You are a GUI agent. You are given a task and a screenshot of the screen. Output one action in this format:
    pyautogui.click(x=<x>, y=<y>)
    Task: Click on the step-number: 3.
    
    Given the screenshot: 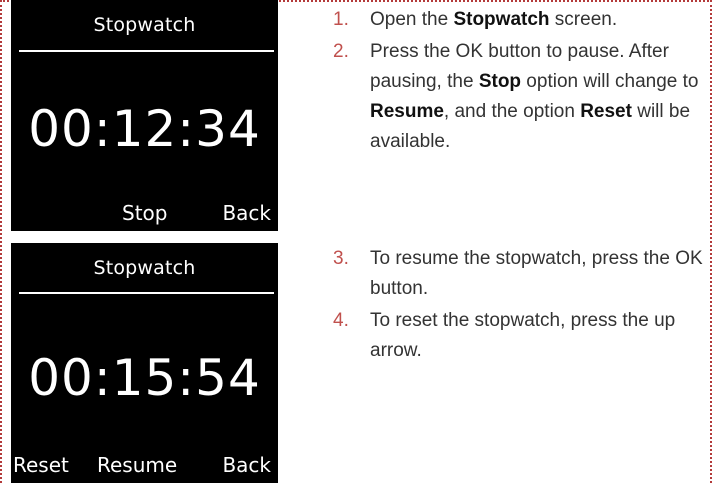 What is the action you would take?
    pyautogui.click(x=341, y=258)
    